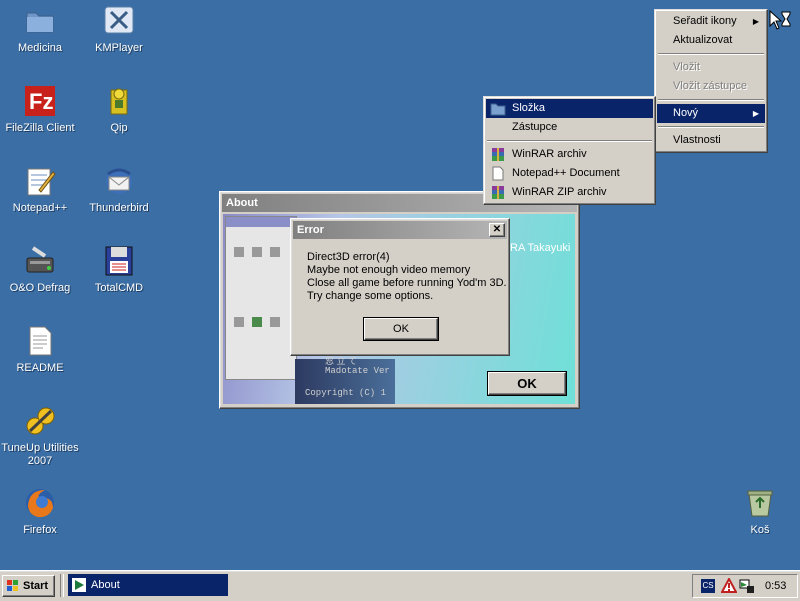  Describe the element at coordinates (40, 181) in the screenshot. I see `notepadpp-icon` at that location.